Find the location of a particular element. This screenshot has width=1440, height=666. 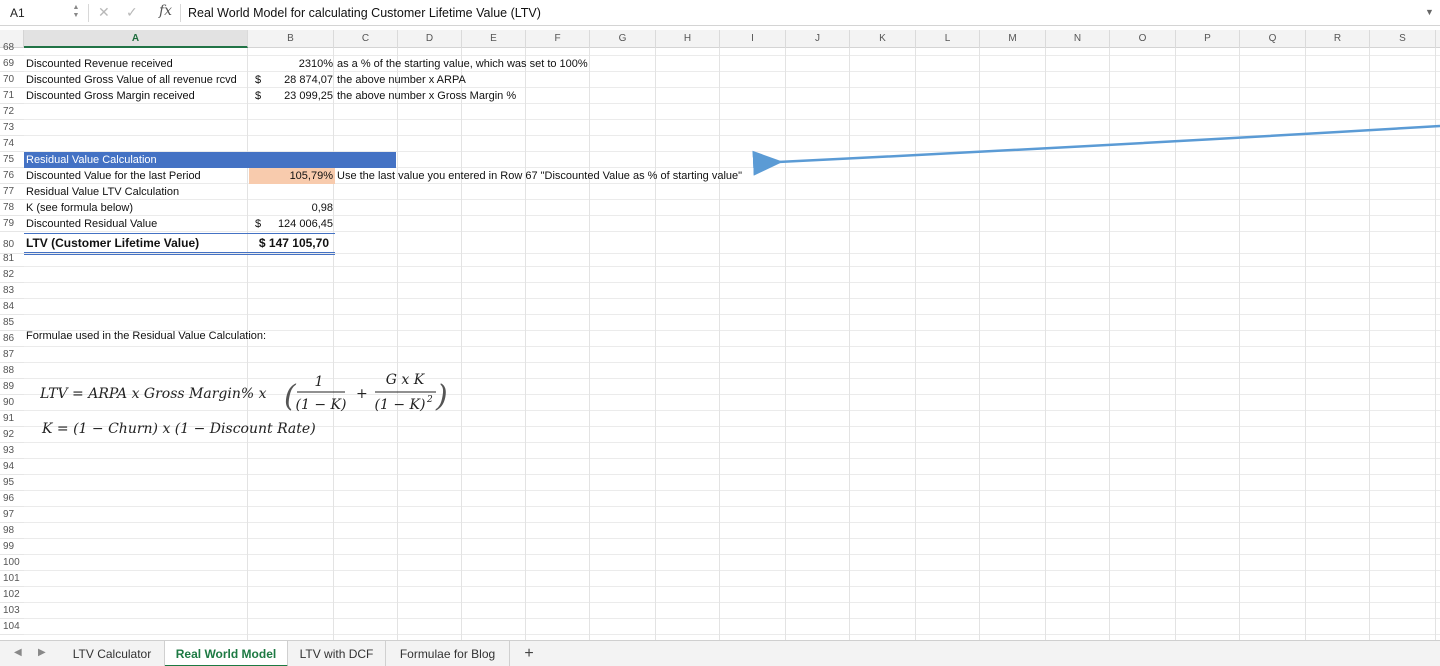

row-header-95: 95 is located at coordinates (12, 483).